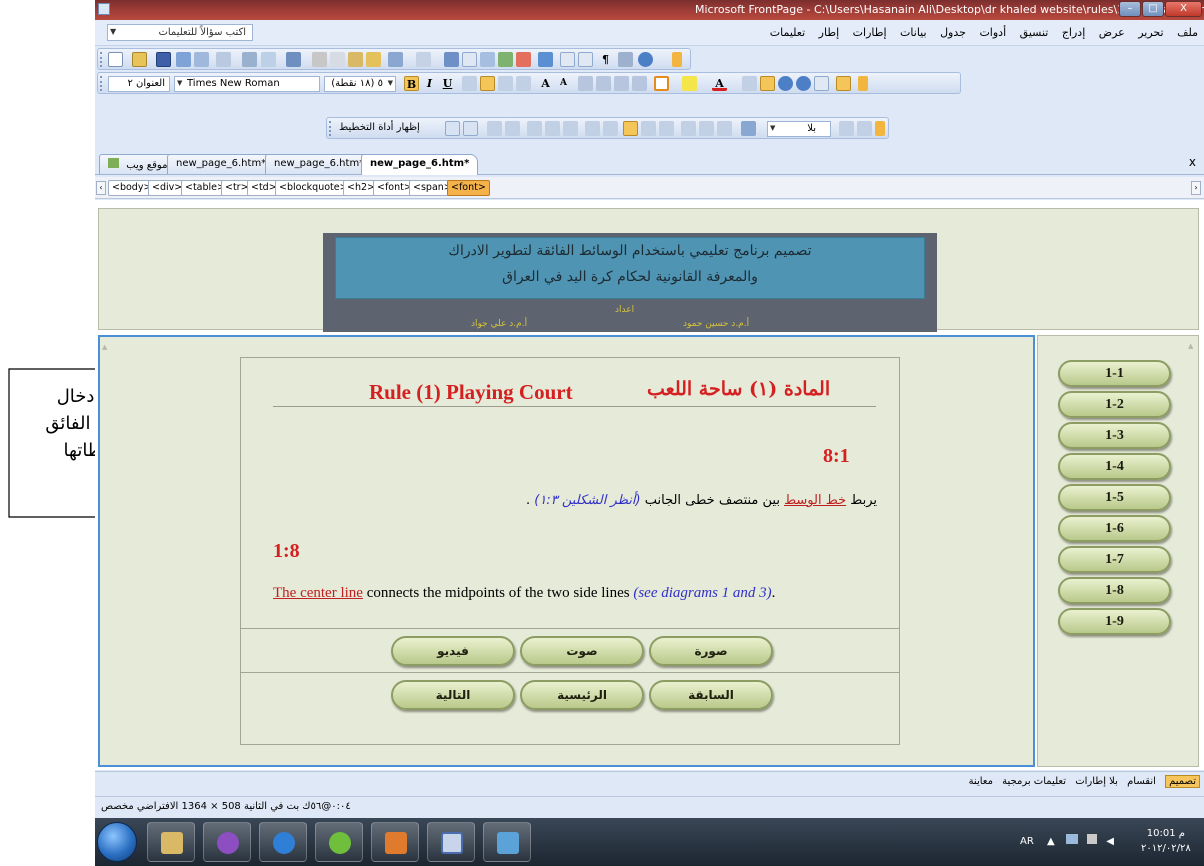 The image size is (1204, 866). Describe the element at coordinates (227, 842) in the screenshot. I see `taskbar-messenger` at that location.